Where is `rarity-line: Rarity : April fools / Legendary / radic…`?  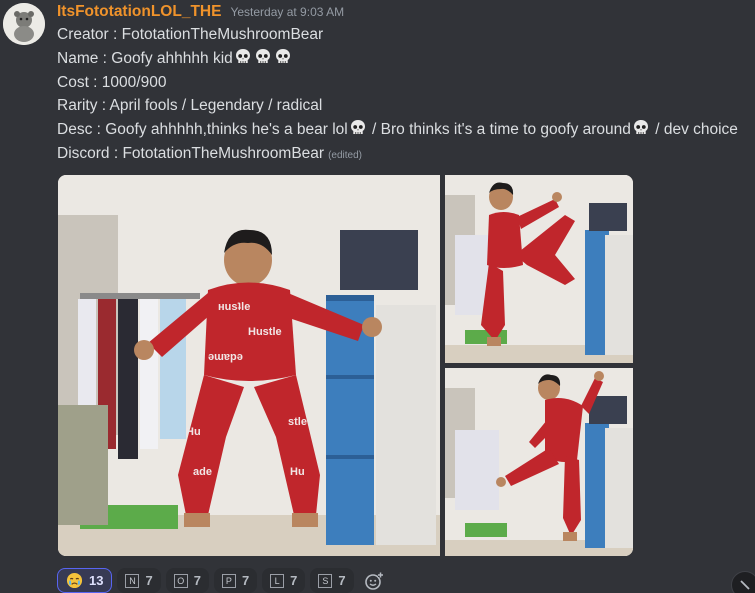
rarity-line: Rarity : April fools / Legendary / radic… is located at coordinates (190, 106).